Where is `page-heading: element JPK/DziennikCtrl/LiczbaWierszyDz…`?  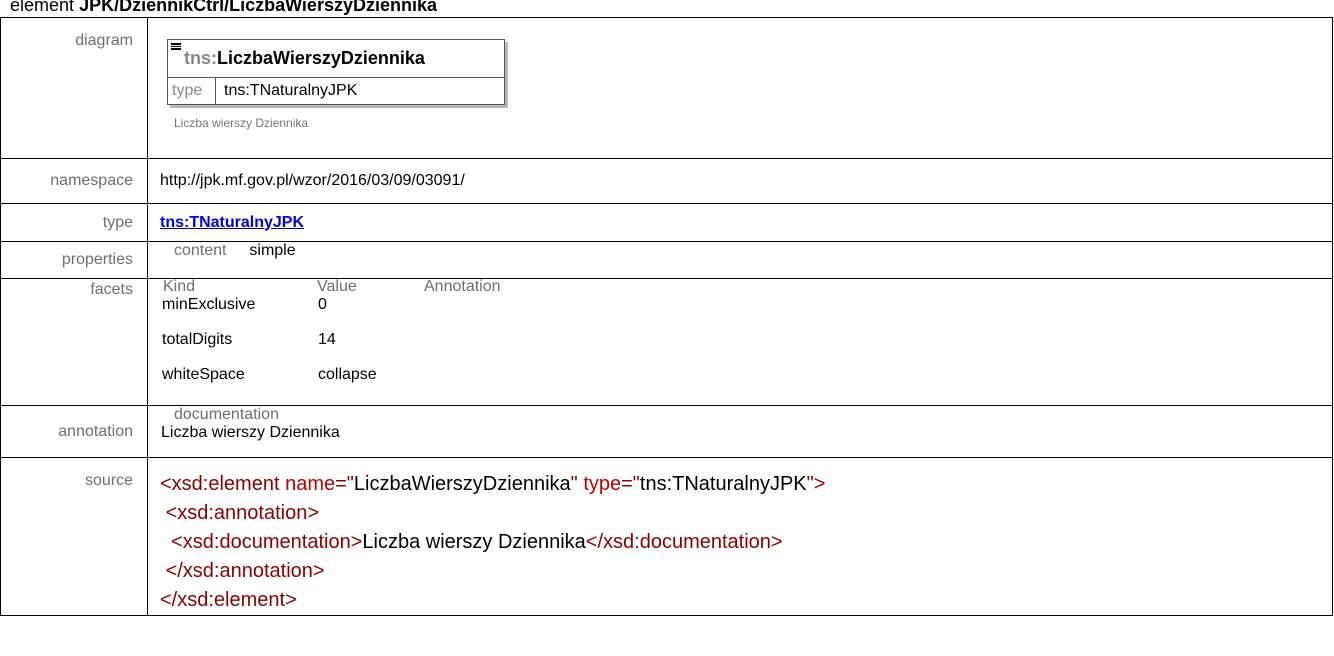
page-heading: element JPK/DziennikCtrl/LiczbaWierszyDz… is located at coordinates (223, 8).